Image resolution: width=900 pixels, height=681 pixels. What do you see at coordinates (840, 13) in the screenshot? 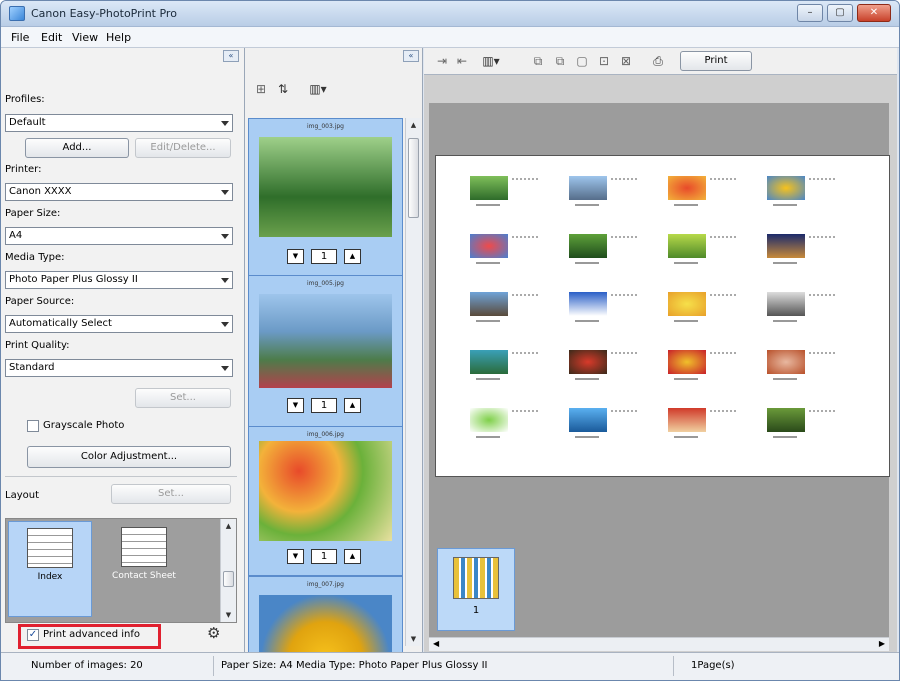
I see `maximize-button: ▢` at bounding box center [840, 13].